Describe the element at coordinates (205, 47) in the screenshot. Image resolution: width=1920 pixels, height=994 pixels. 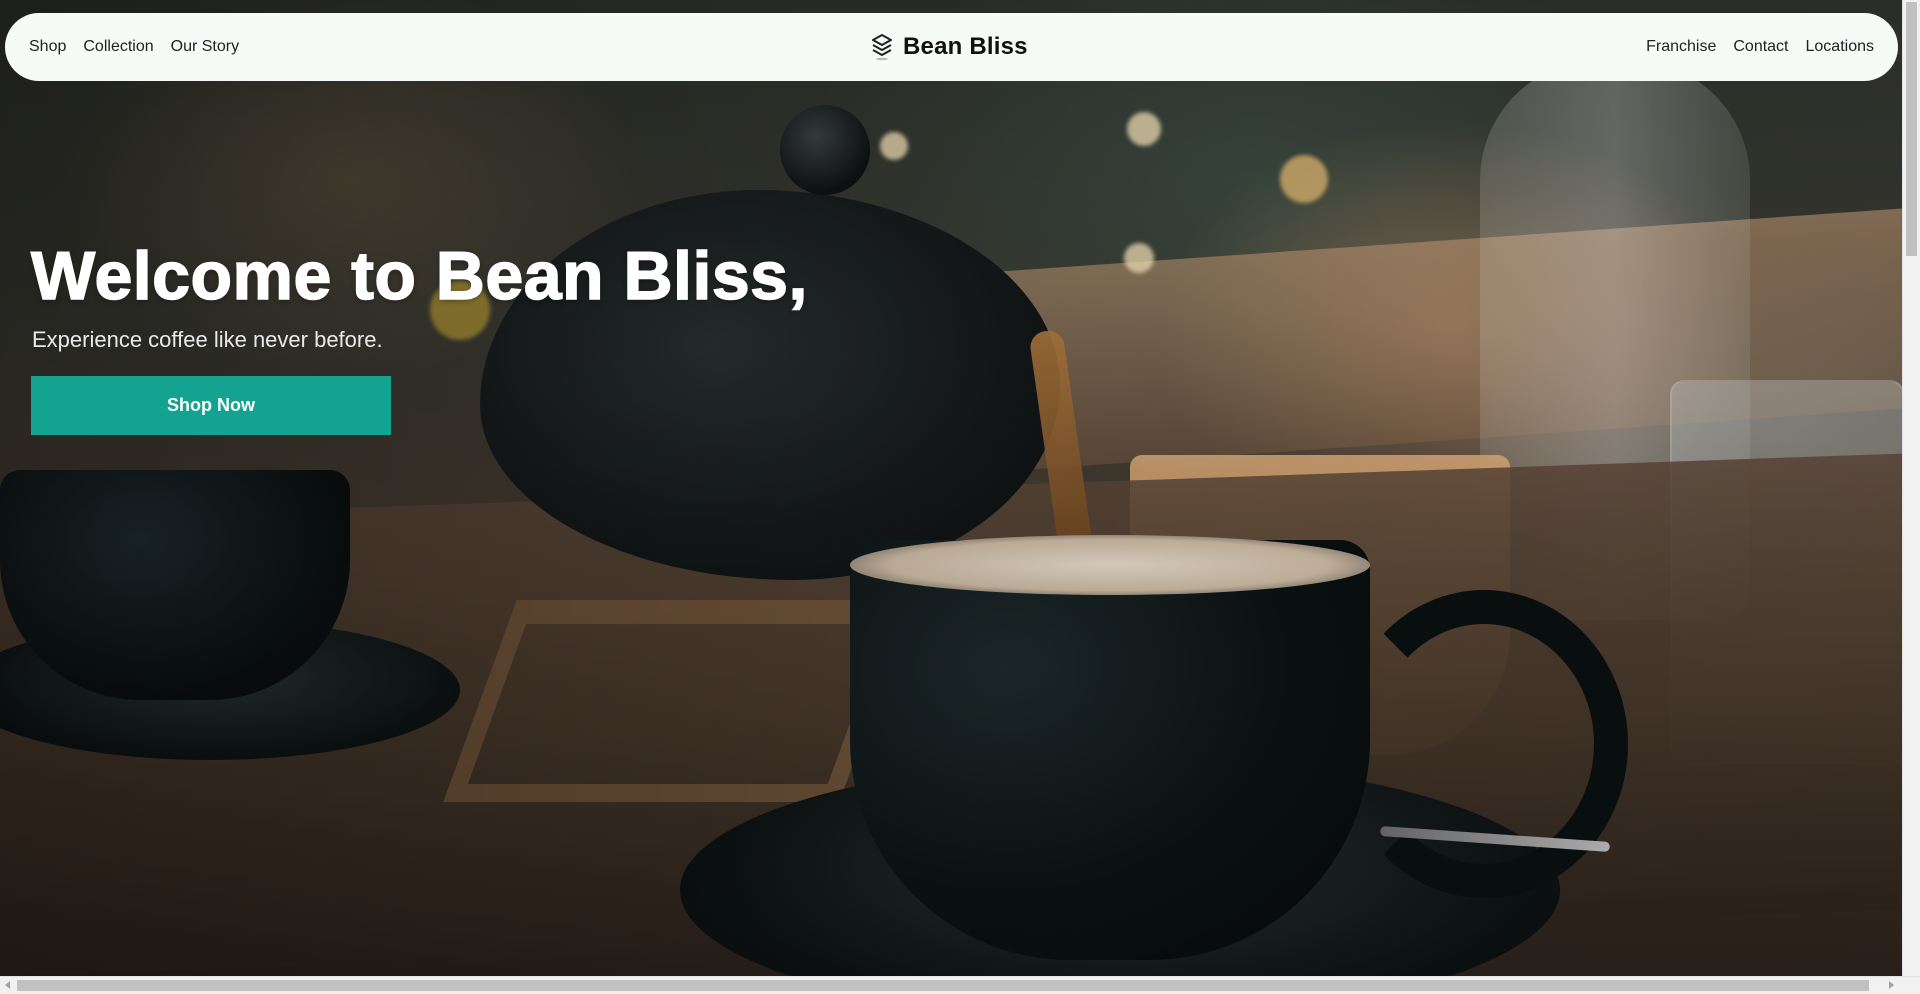
I see `nav-link-our-story: Our Story` at that location.